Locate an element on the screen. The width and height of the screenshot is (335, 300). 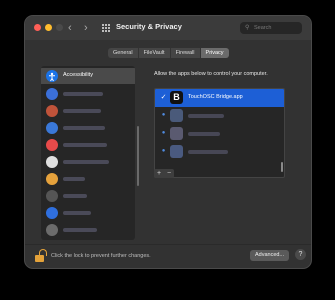
app-row-touchosc-bridge: ✓ B TouchOSC Bridge.app is located at coordinates (219, 98).